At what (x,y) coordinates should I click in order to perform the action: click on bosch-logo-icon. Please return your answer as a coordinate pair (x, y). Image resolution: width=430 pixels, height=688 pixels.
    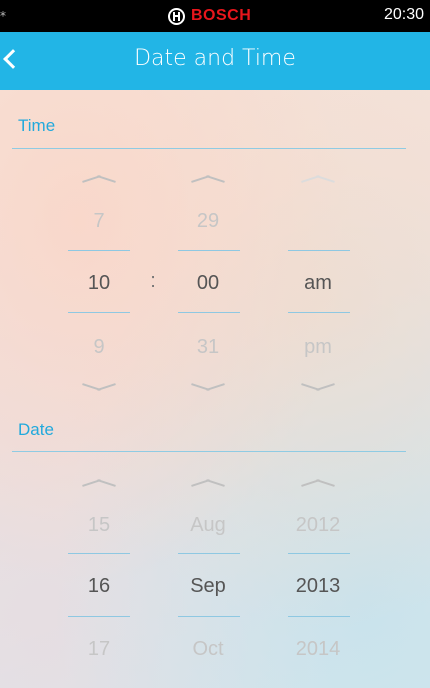
    Looking at the image, I should click on (176, 16).